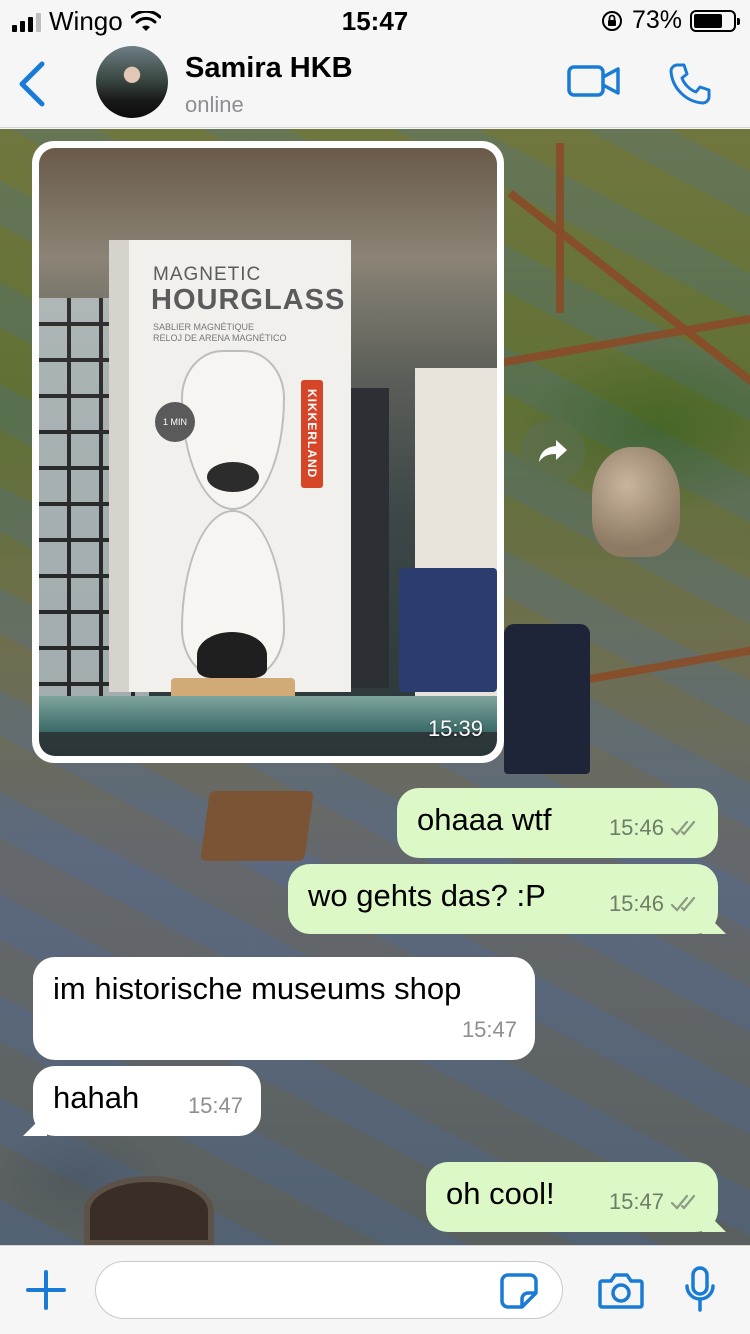 The width and height of the screenshot is (750, 1334). I want to click on phone-icon, so click(690, 84).